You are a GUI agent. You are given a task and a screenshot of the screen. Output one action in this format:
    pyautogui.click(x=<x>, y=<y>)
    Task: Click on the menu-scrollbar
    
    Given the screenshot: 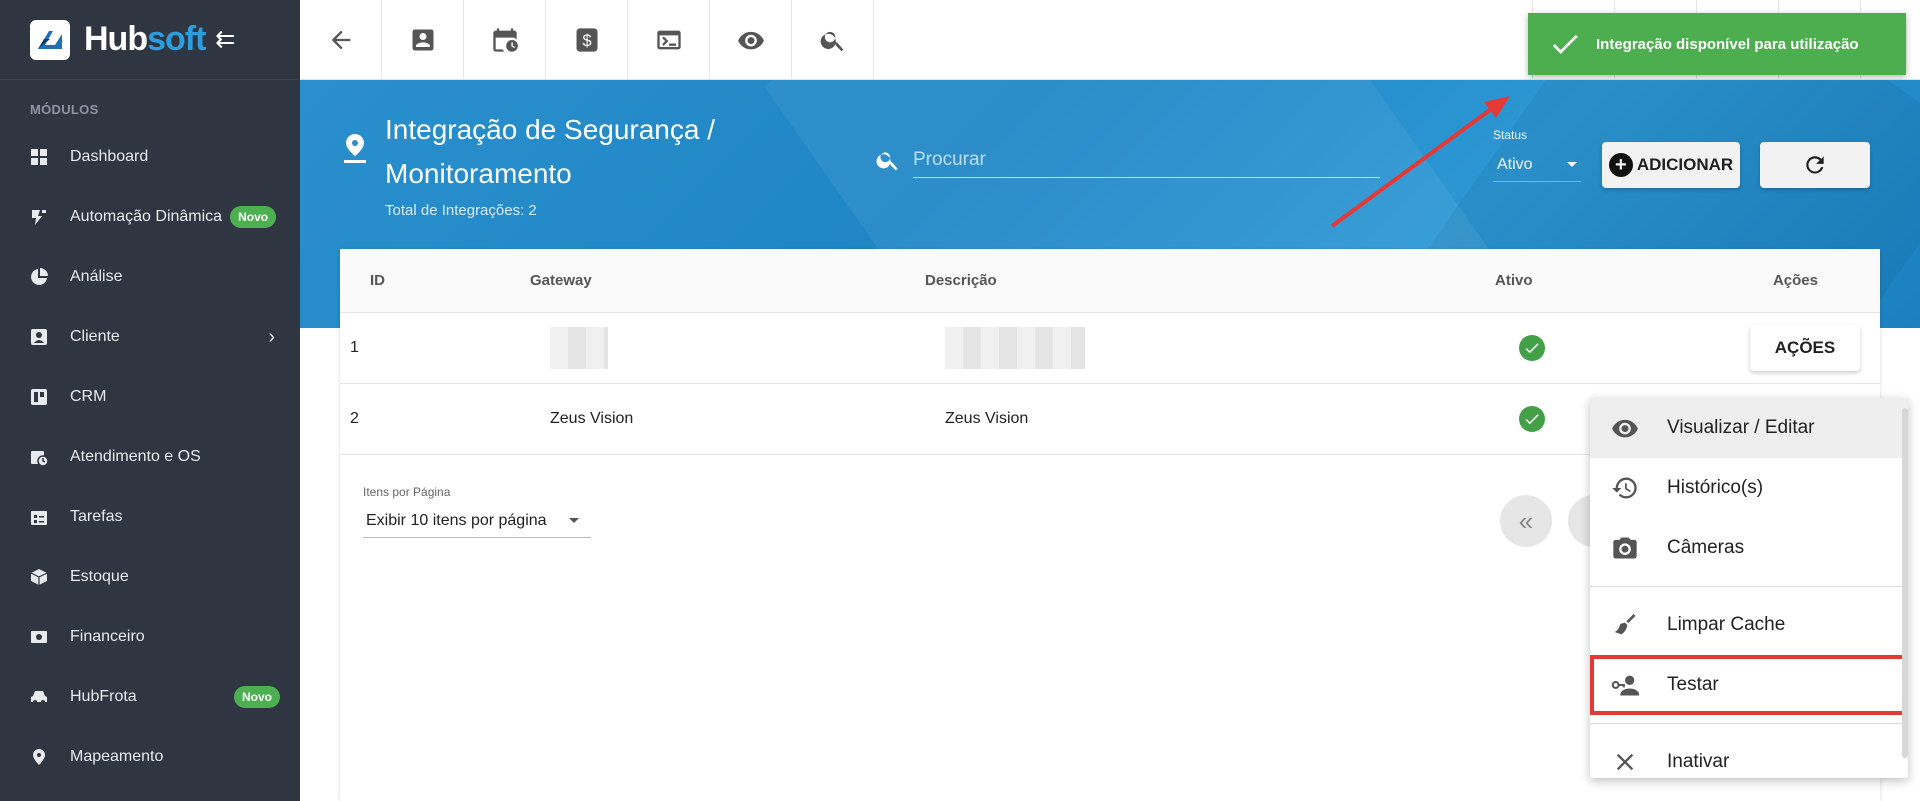 What is the action you would take?
    pyautogui.click(x=1905, y=583)
    